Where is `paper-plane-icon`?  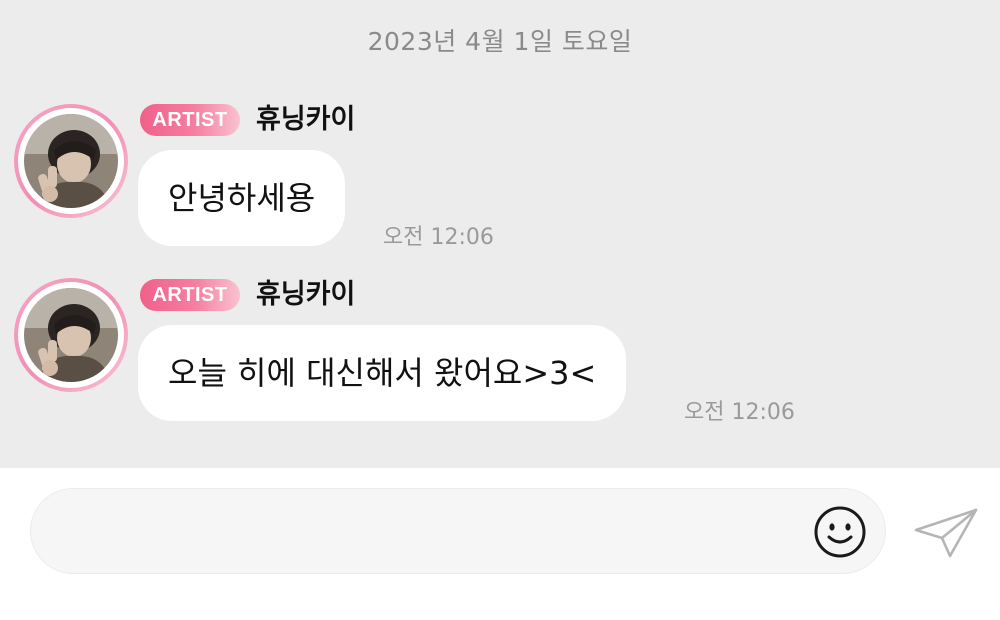 paper-plane-icon is located at coordinates (946, 533).